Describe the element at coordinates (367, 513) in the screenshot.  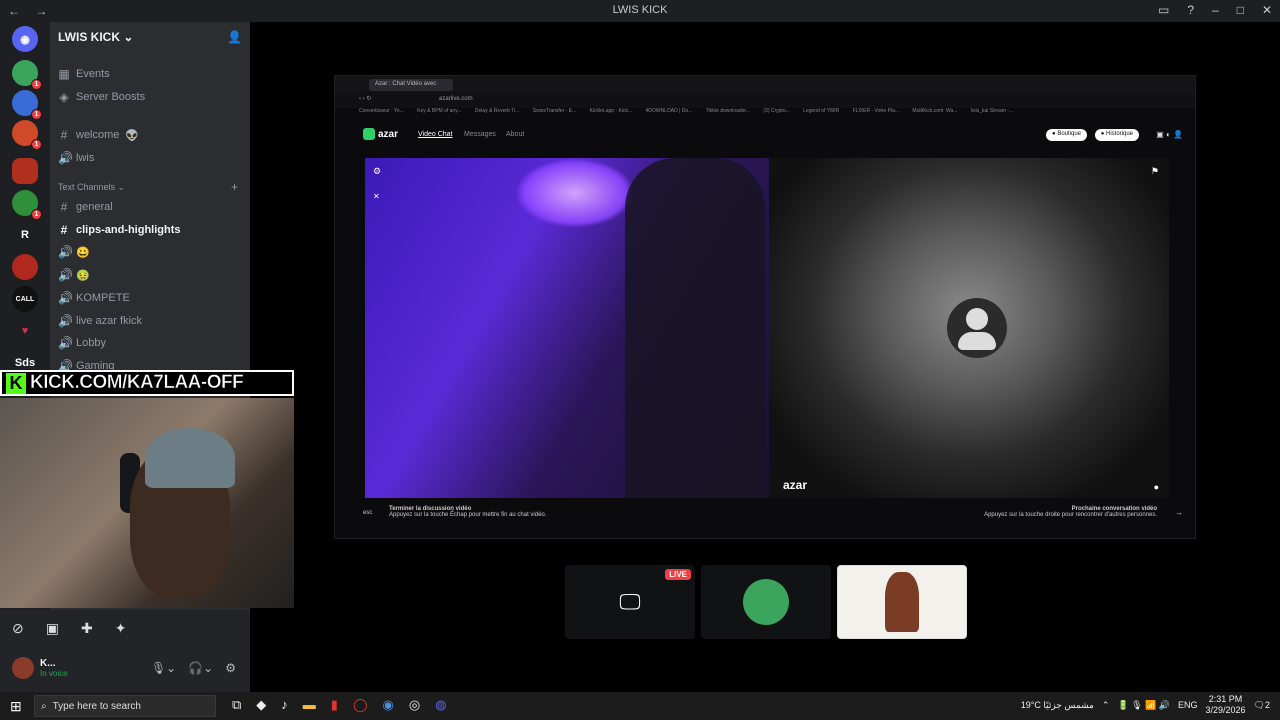
I see `esc-key-label: esc` at that location.